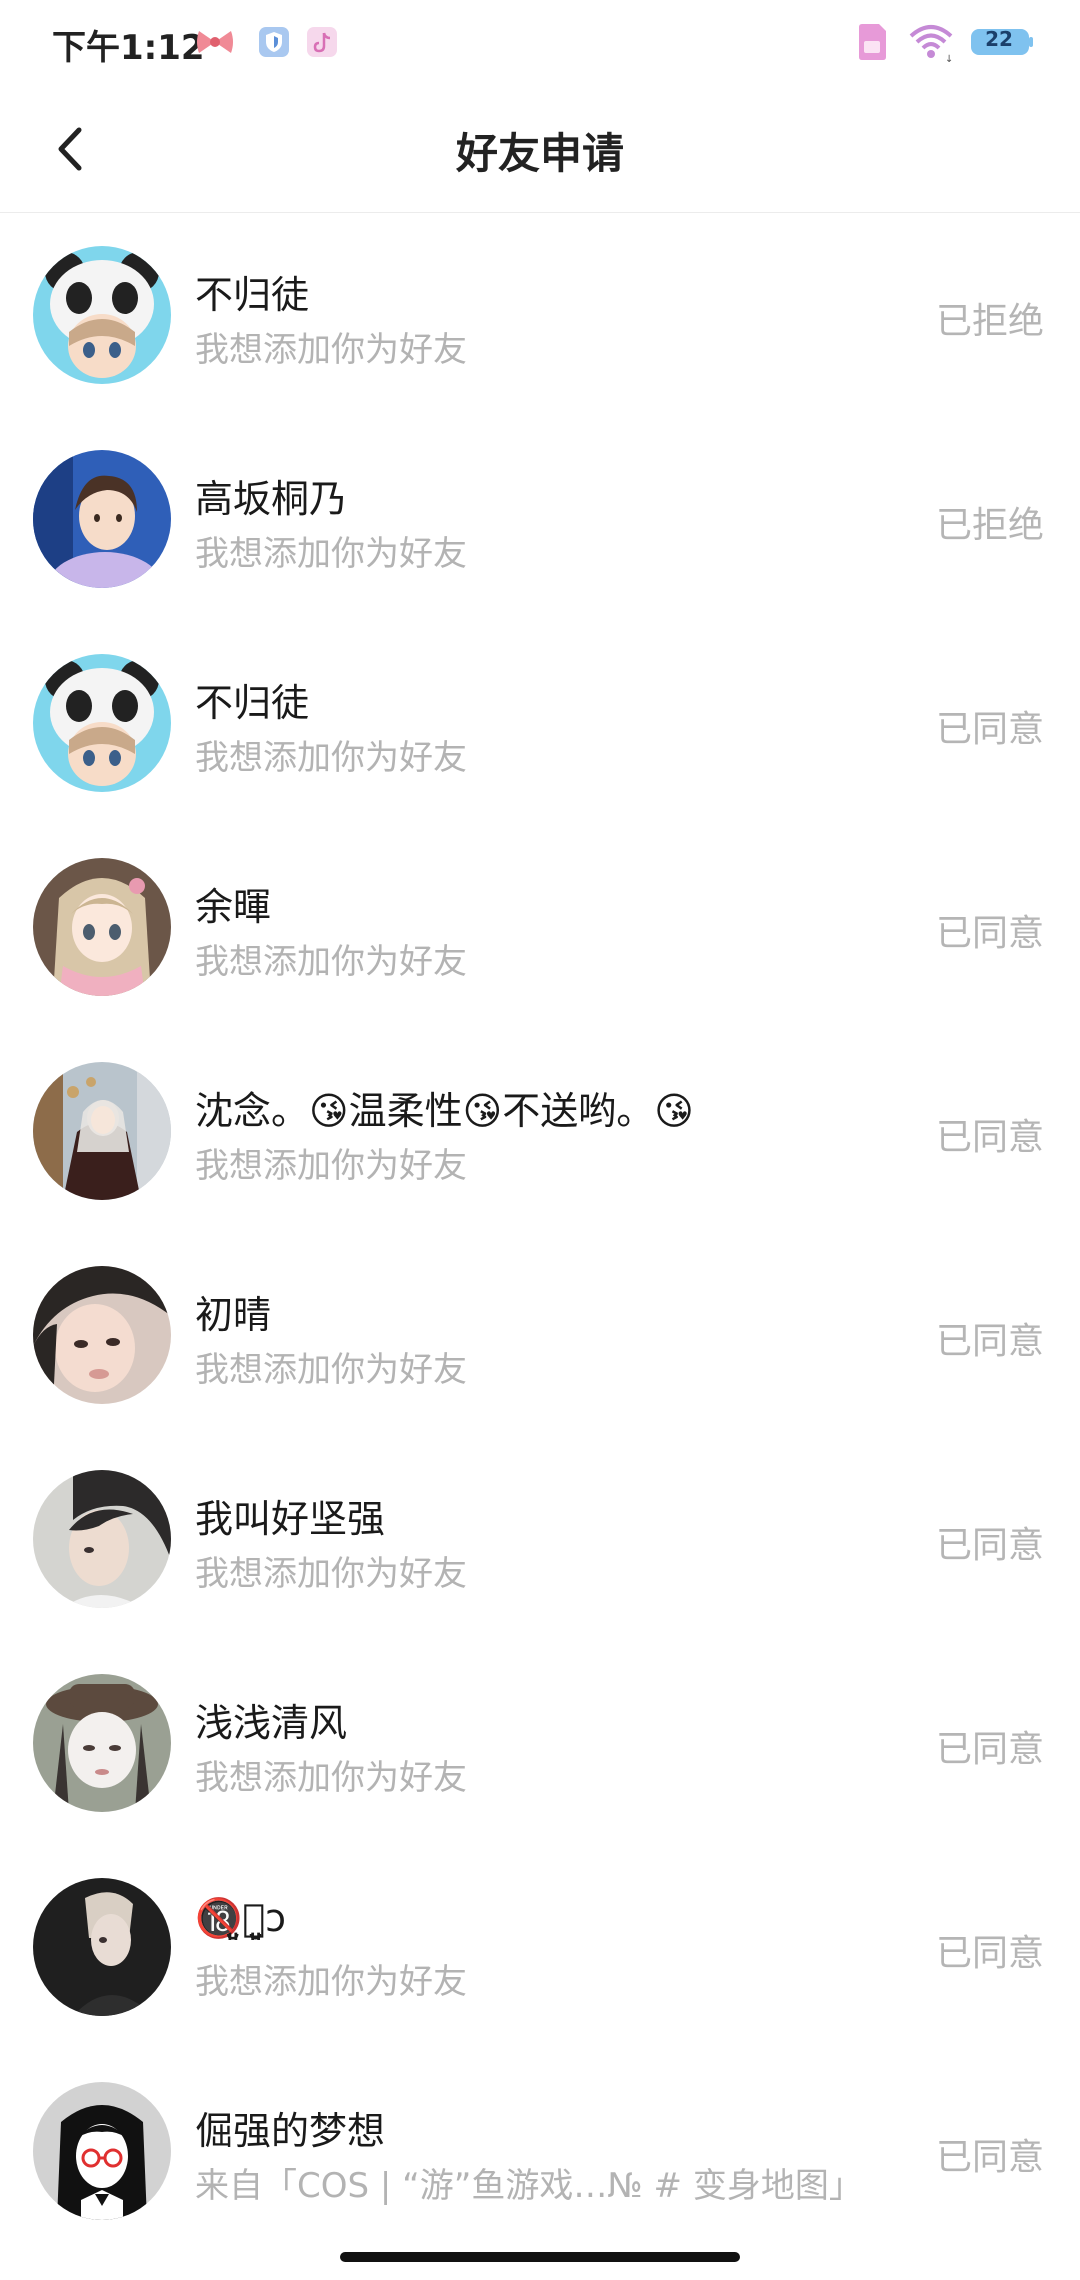 This screenshot has width=1080, height=2280. I want to click on friend-request-item: 🔞͈̮忆͈̮ↄ 我想添加你为好友 已同意, so click(540, 1948).